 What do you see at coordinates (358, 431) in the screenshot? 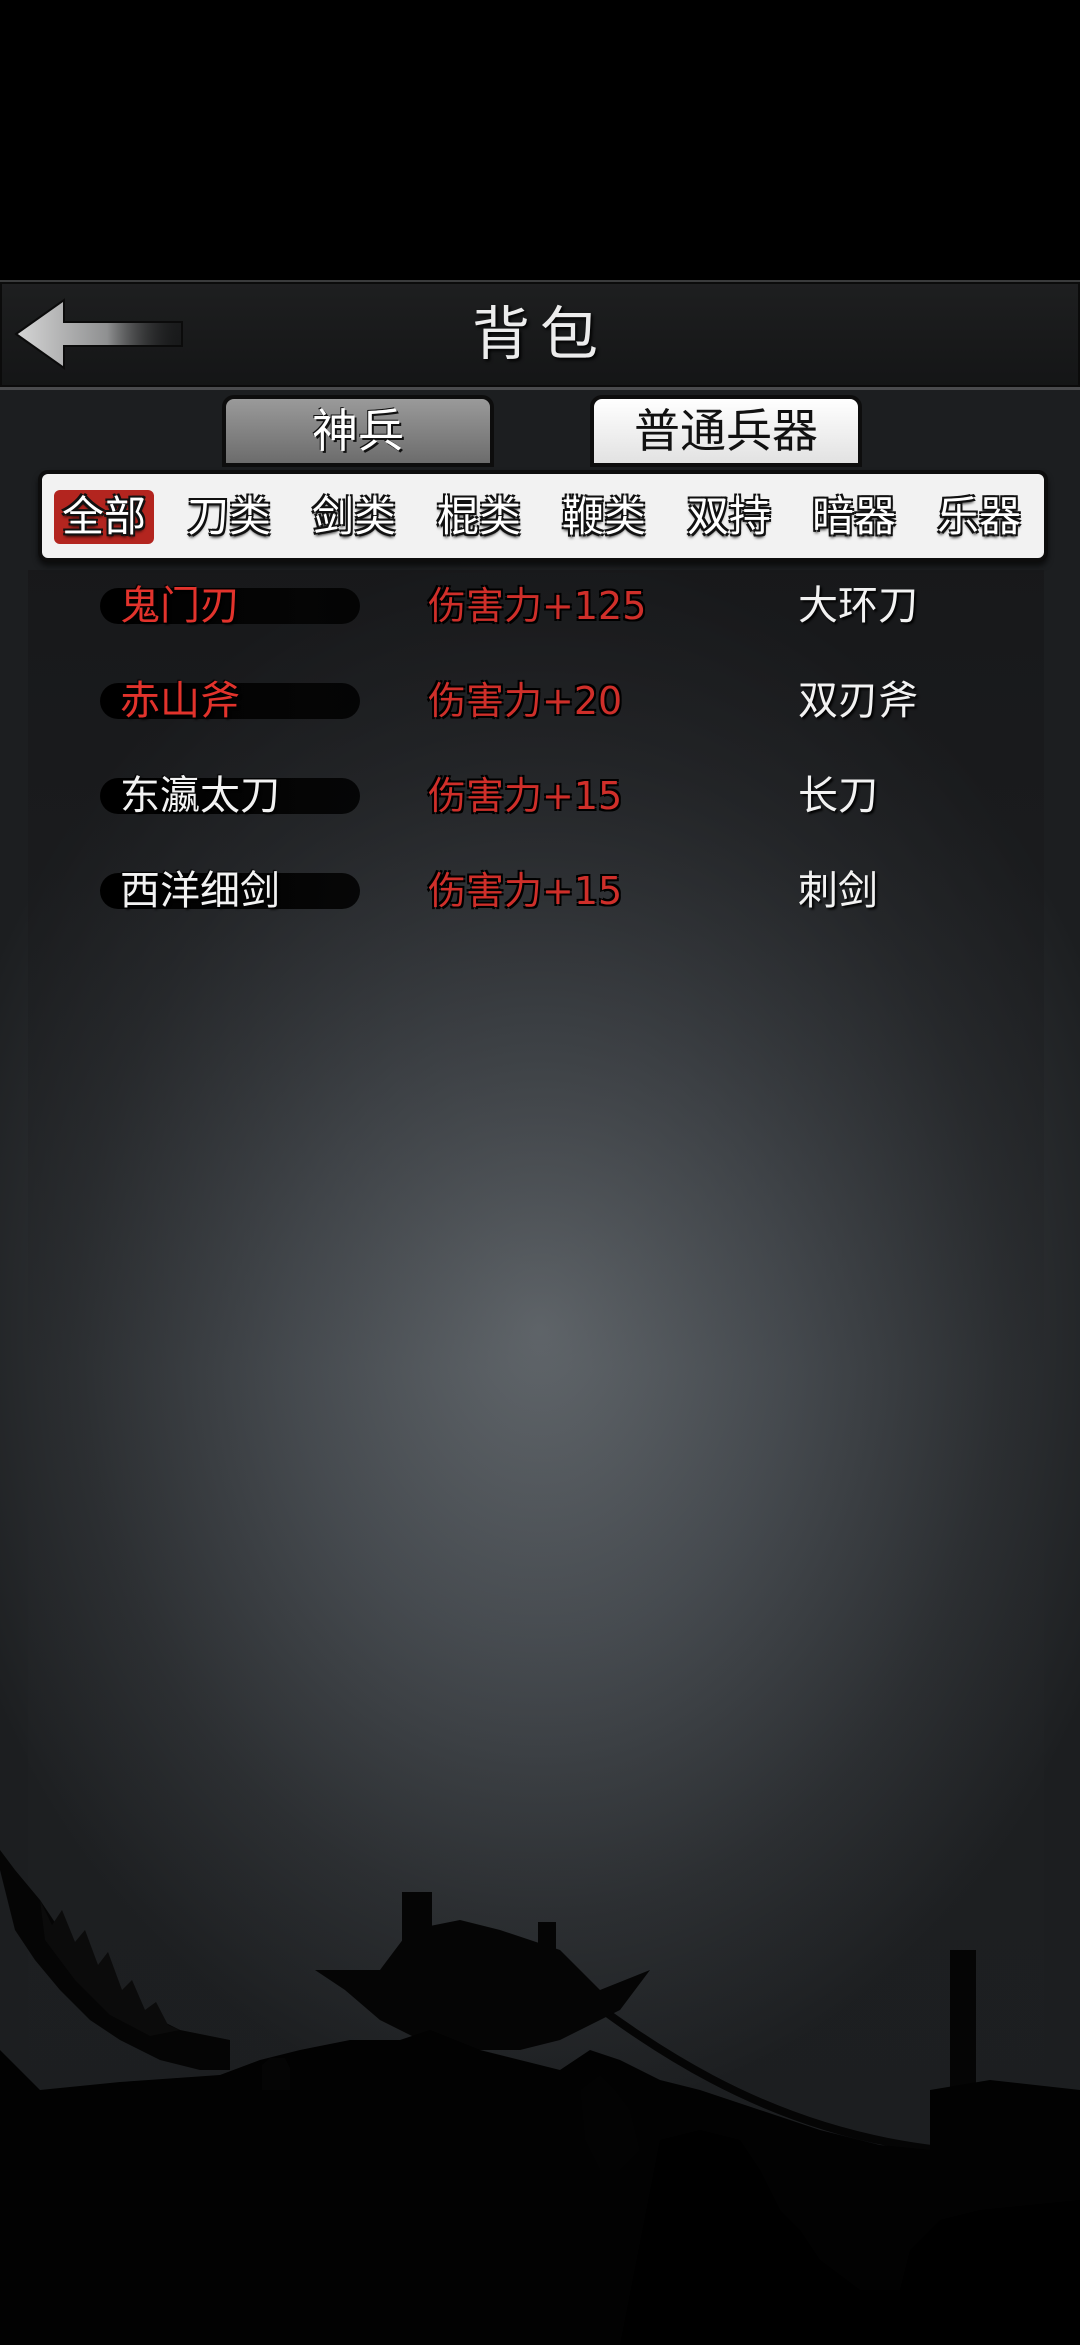
I see `tab-divine-weapons: 神兵` at bounding box center [358, 431].